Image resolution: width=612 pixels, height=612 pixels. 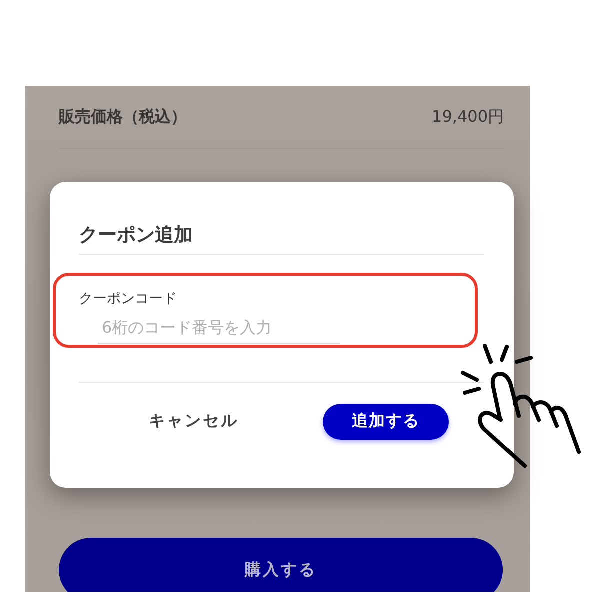 I want to click on add-button: 追加する, so click(x=386, y=422).